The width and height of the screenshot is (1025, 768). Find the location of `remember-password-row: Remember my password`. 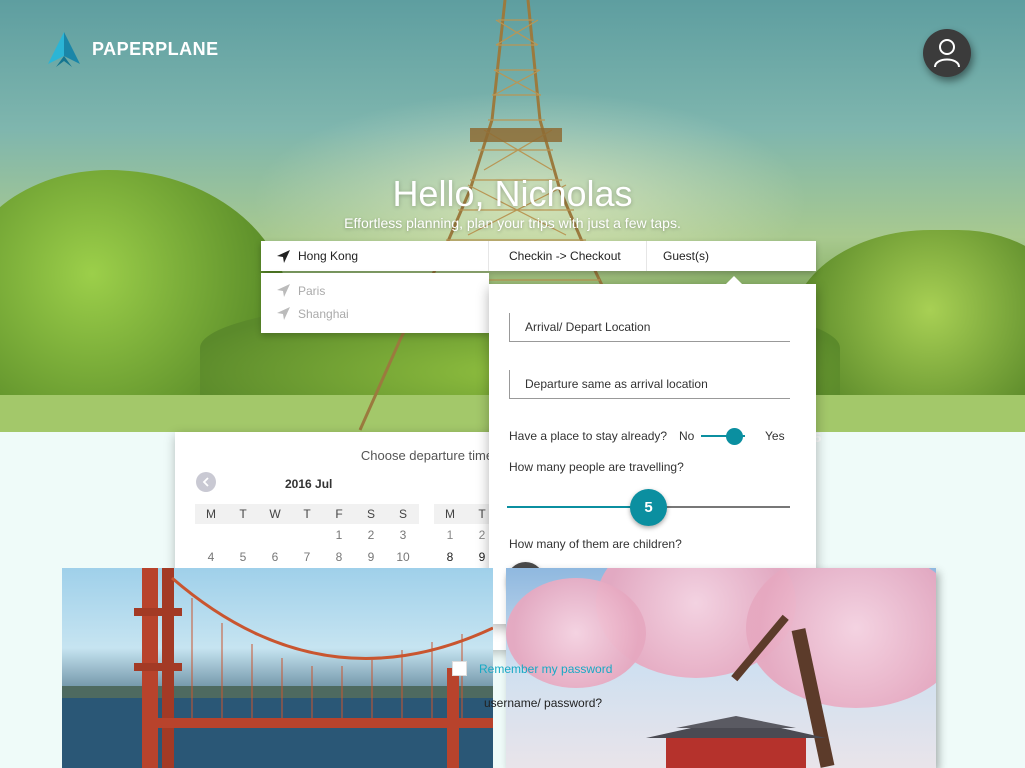

remember-password-row: Remember my password is located at coordinates (532, 668).